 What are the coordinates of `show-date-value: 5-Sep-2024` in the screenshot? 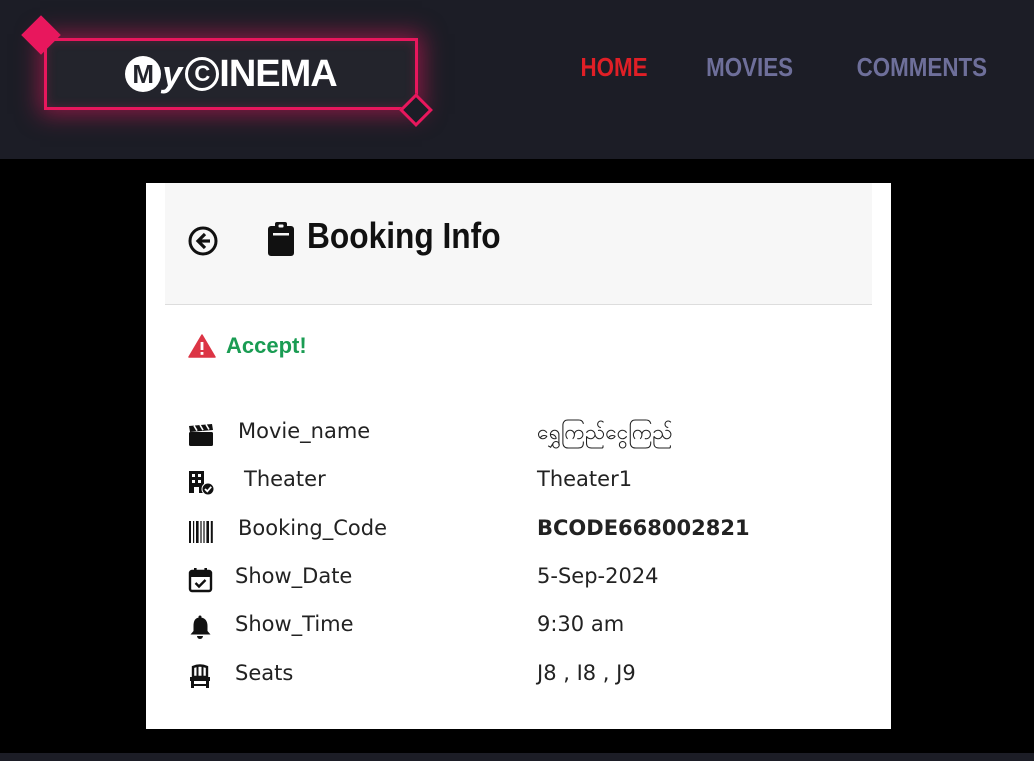 It's located at (598, 576).